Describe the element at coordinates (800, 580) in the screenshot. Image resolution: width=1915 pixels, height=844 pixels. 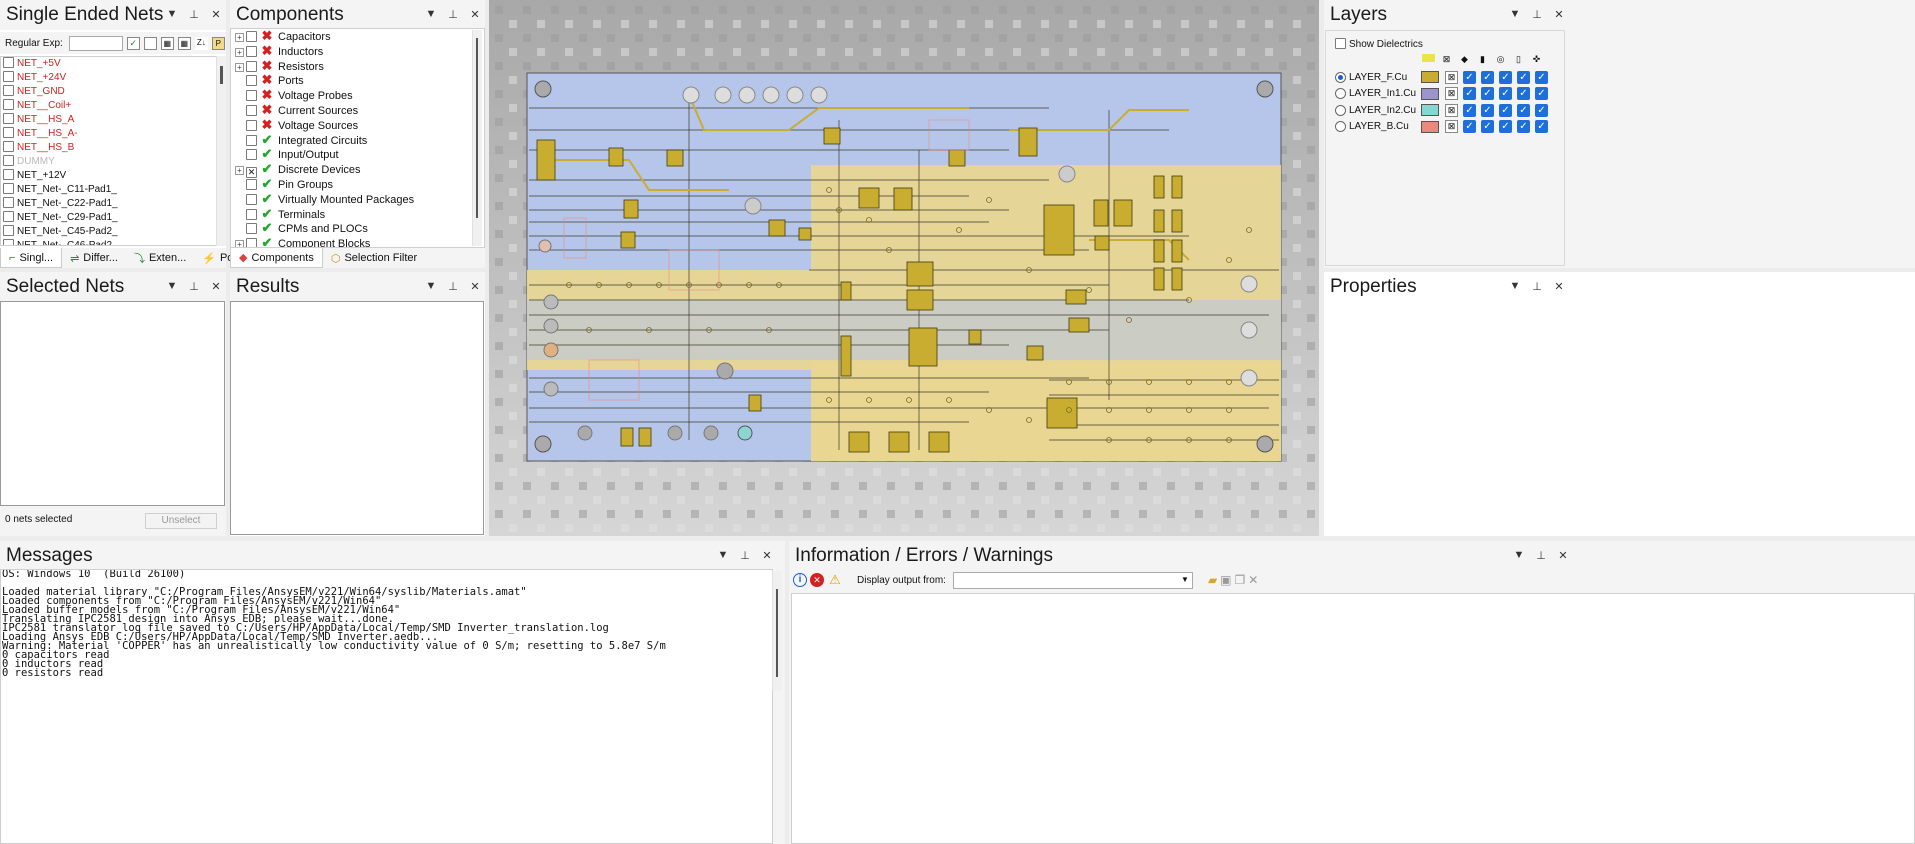
I see `info-filter-icon: i` at that location.